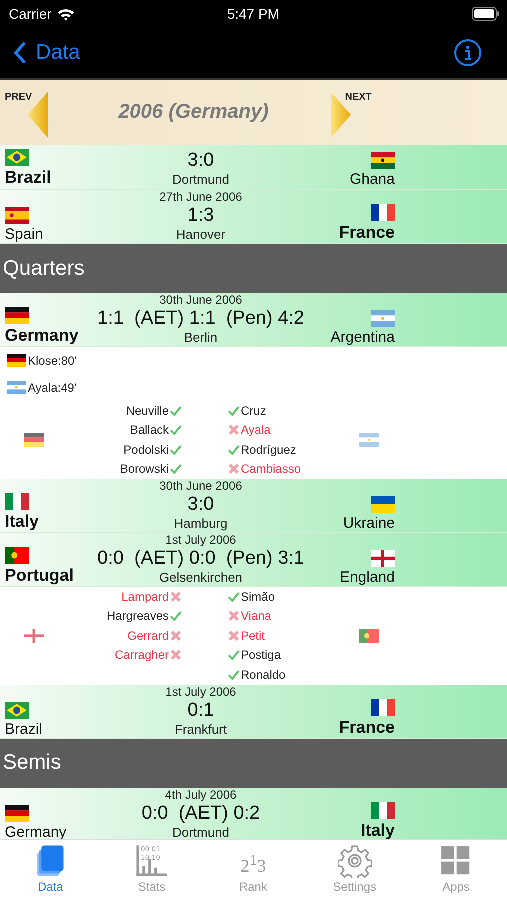 This screenshot has width=507, height=900. What do you see at coordinates (144, 469) in the screenshot?
I see `penalty-taker: Borowski` at bounding box center [144, 469].